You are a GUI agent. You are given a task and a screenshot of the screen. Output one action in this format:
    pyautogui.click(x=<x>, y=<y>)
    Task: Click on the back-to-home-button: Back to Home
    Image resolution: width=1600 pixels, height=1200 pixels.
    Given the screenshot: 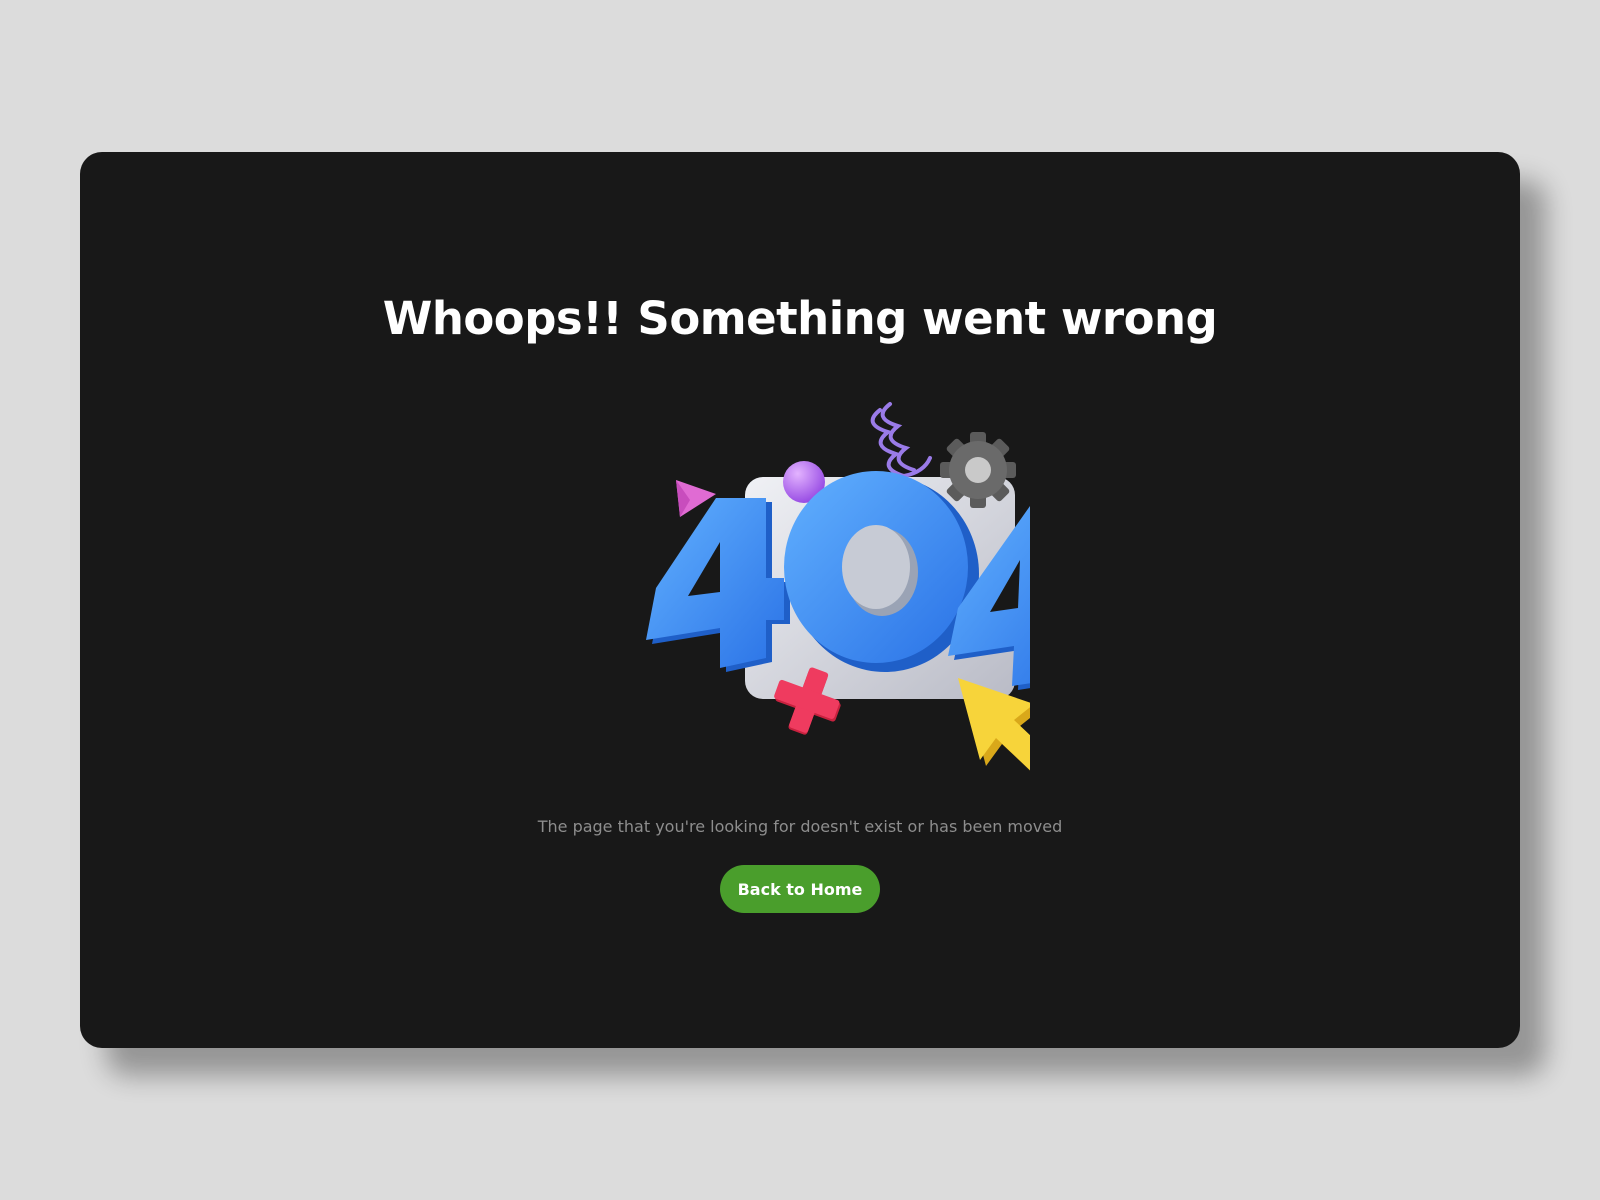 What is the action you would take?
    pyautogui.click(x=800, y=889)
    